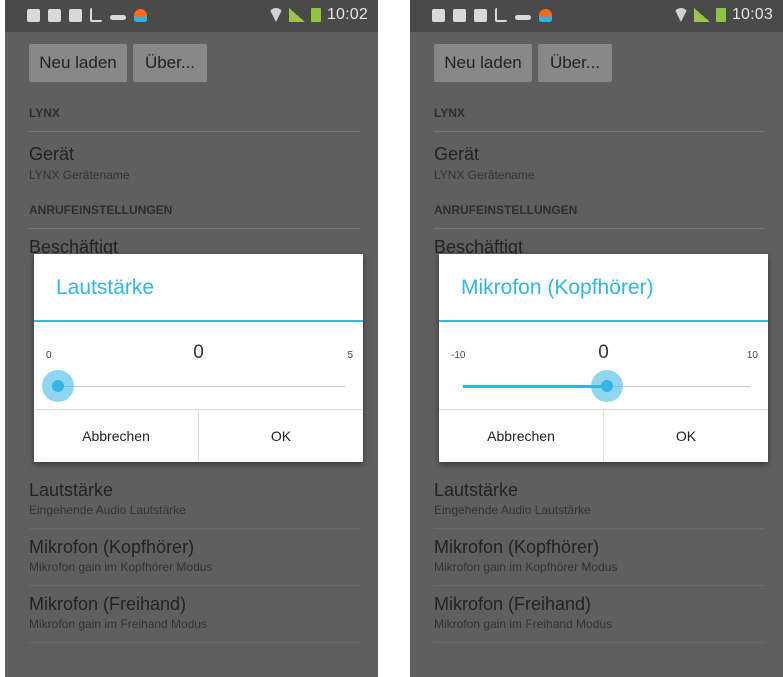 The image size is (783, 677). What do you see at coordinates (596, 16) in the screenshot?
I see `status-bar: 10:03` at bounding box center [596, 16].